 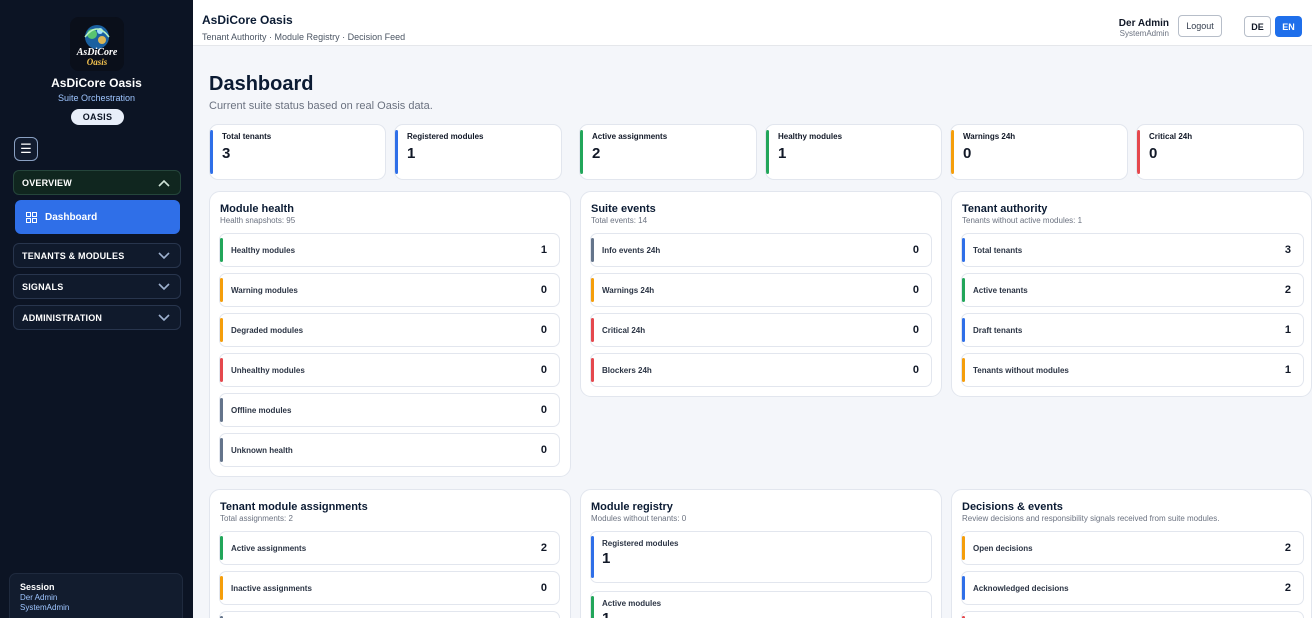 I want to click on list-item: Active tenants 2, so click(x=1132, y=290).